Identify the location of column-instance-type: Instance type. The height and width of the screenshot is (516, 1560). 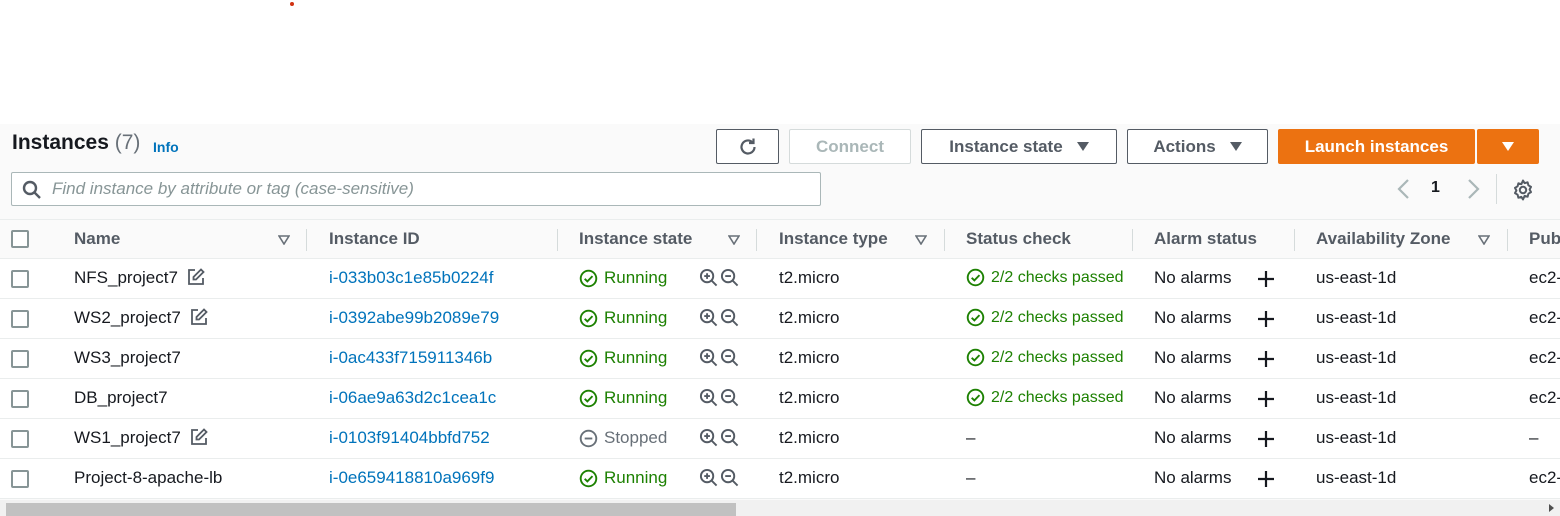
(833, 239).